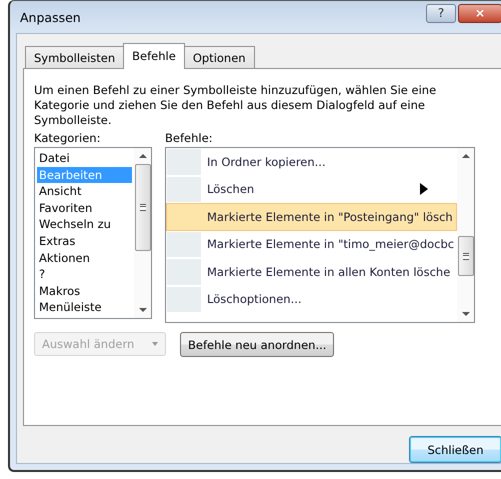  I want to click on command-label: Markierte Elemente in allen Konten lösche, so click(328, 271).